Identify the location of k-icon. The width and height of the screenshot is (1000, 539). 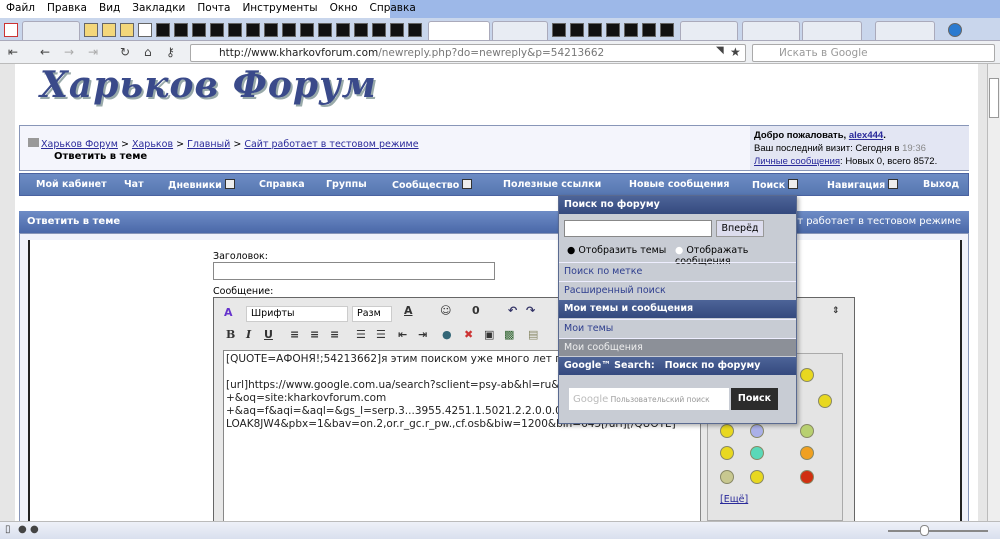
(11, 30).